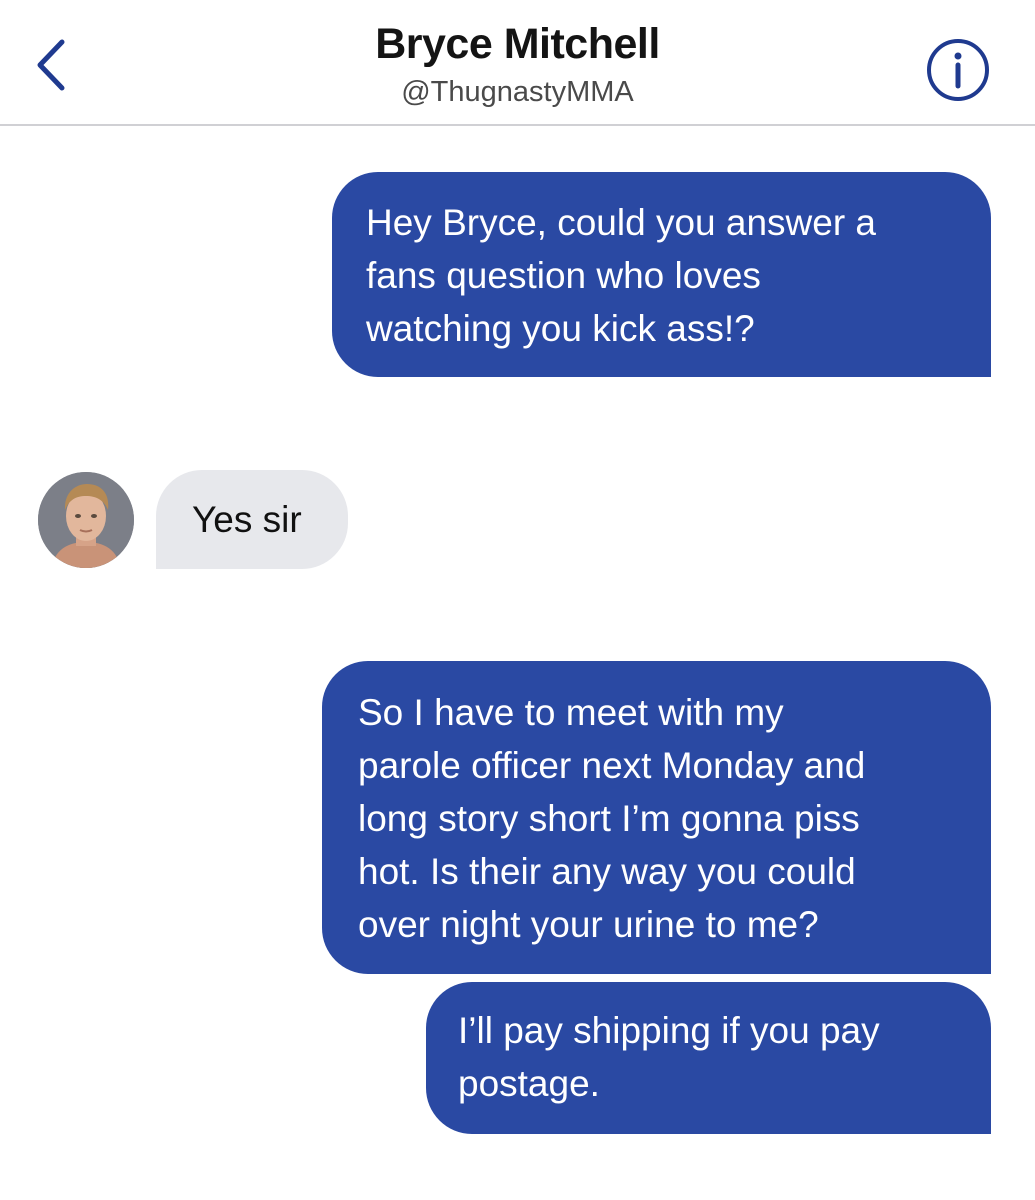 The image size is (1035, 1200). What do you see at coordinates (517, 44) in the screenshot?
I see `contact-name: Bryce Mitchell` at bounding box center [517, 44].